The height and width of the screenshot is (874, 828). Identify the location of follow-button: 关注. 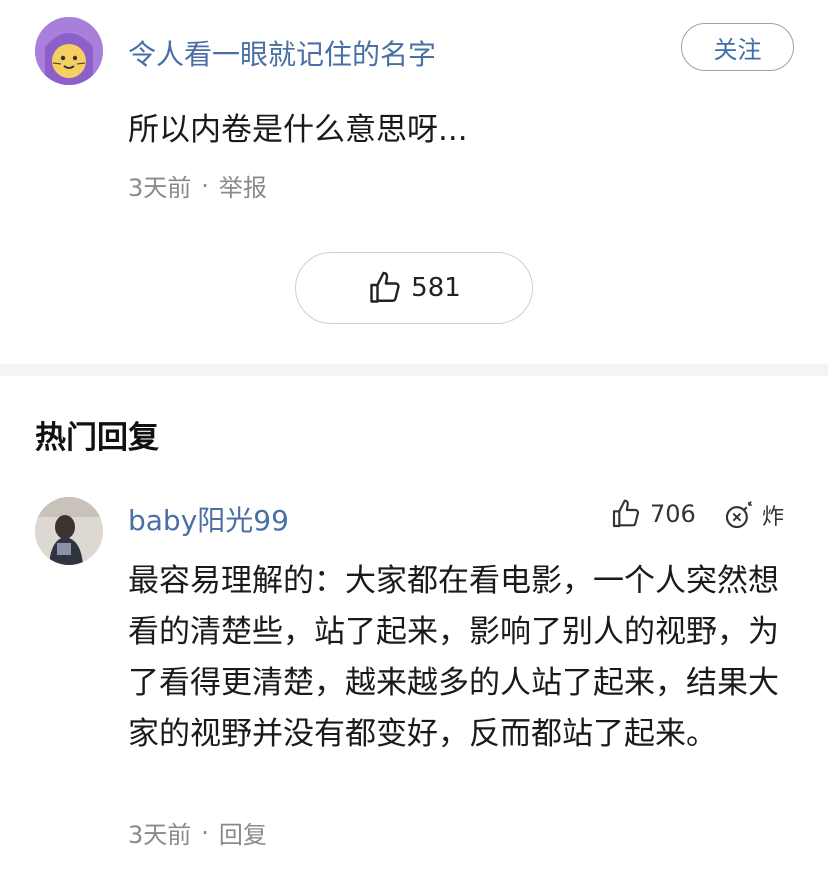
(737, 47).